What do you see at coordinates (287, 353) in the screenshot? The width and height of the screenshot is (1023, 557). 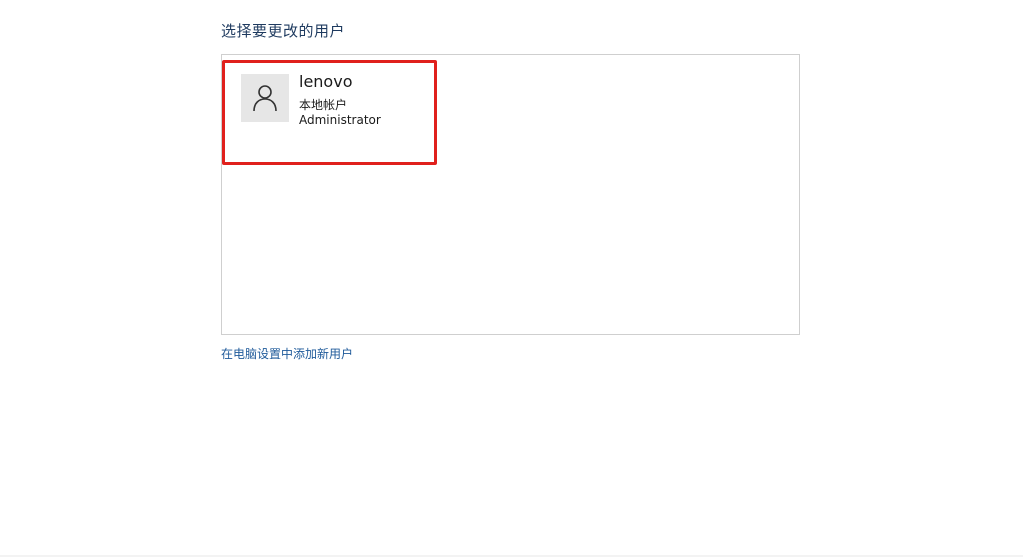 I see `add-user-link: 在电脑设置中添加新用户` at bounding box center [287, 353].